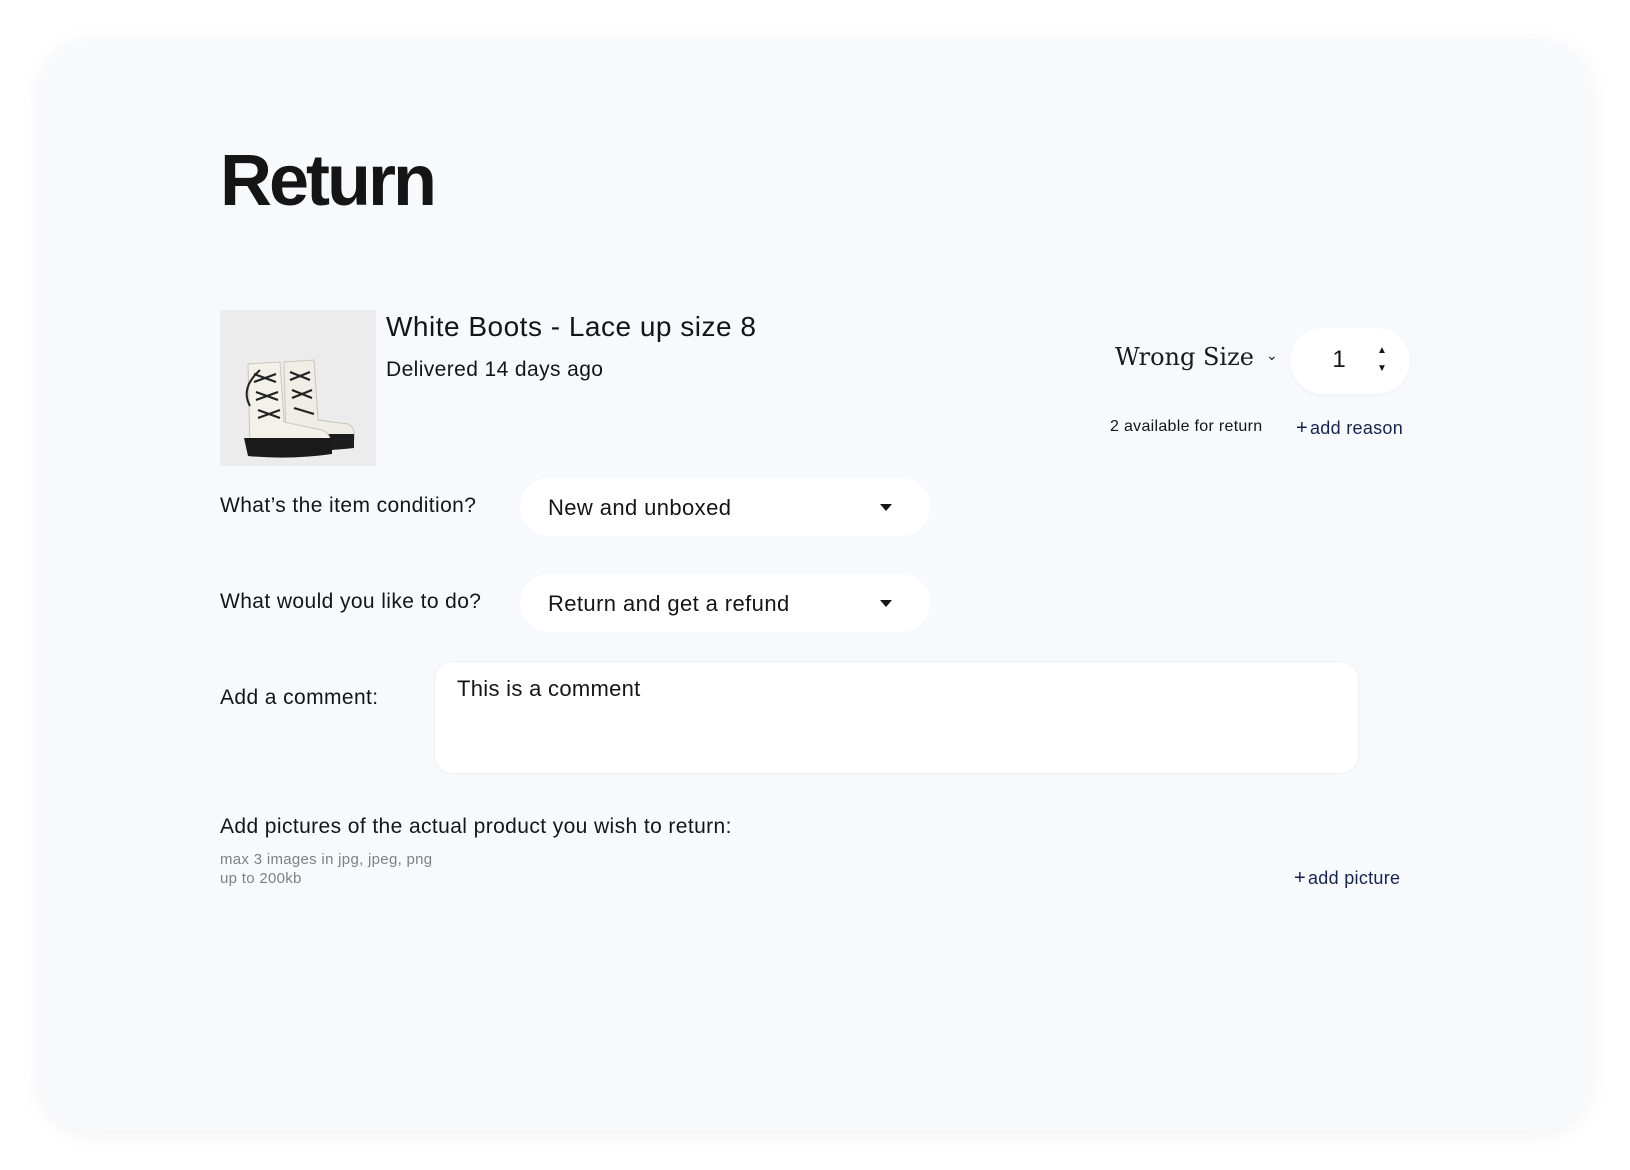 The width and height of the screenshot is (1630, 1170). What do you see at coordinates (1339, 359) in the screenshot?
I see `quantity-value: 1` at bounding box center [1339, 359].